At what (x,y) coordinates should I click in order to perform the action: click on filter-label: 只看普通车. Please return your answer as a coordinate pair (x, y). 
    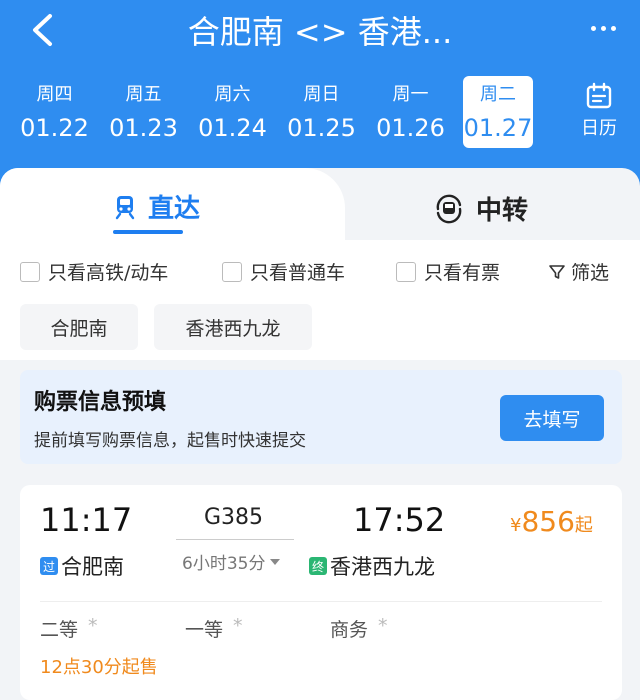
    Looking at the image, I should click on (298, 273).